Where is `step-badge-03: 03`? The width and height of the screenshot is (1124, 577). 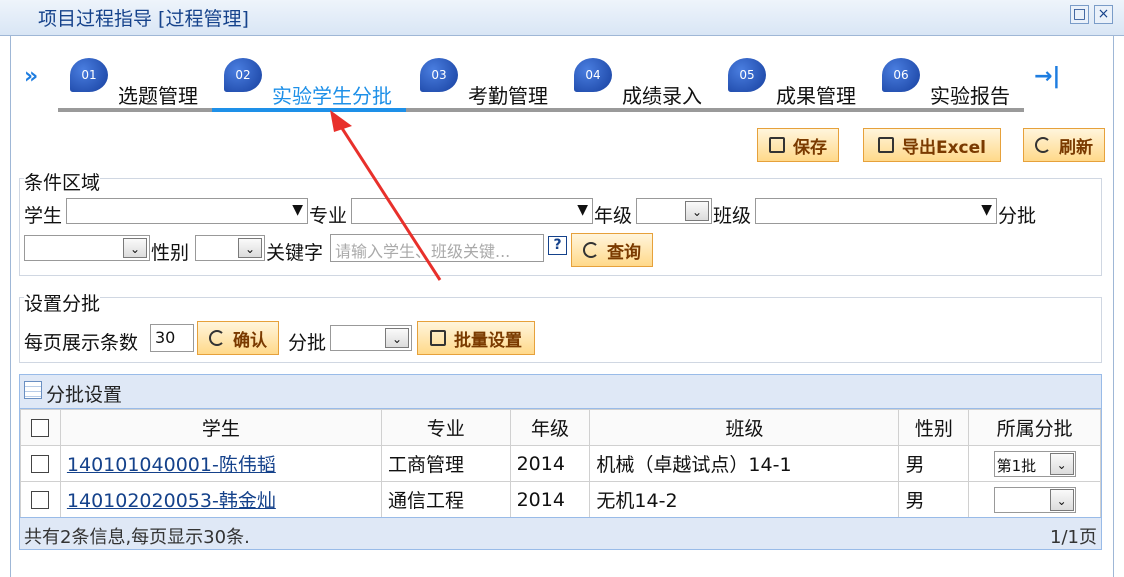 step-badge-03: 03 is located at coordinates (439, 75).